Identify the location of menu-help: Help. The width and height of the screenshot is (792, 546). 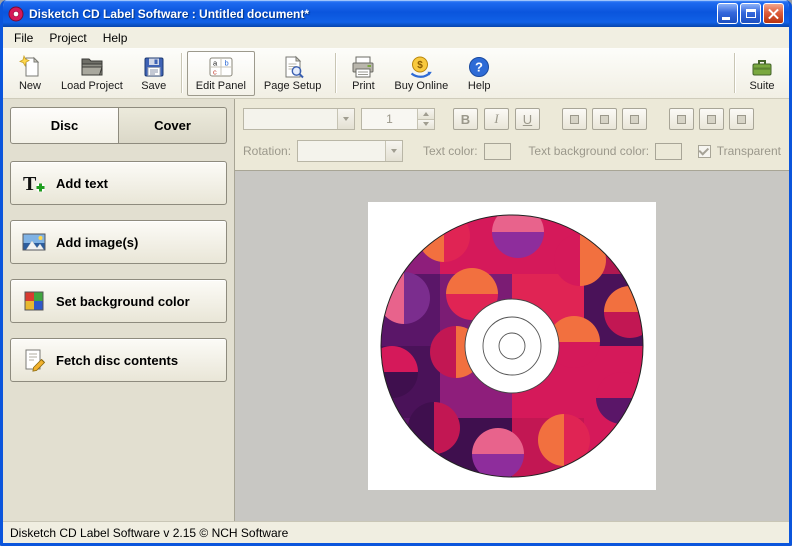
(115, 38).